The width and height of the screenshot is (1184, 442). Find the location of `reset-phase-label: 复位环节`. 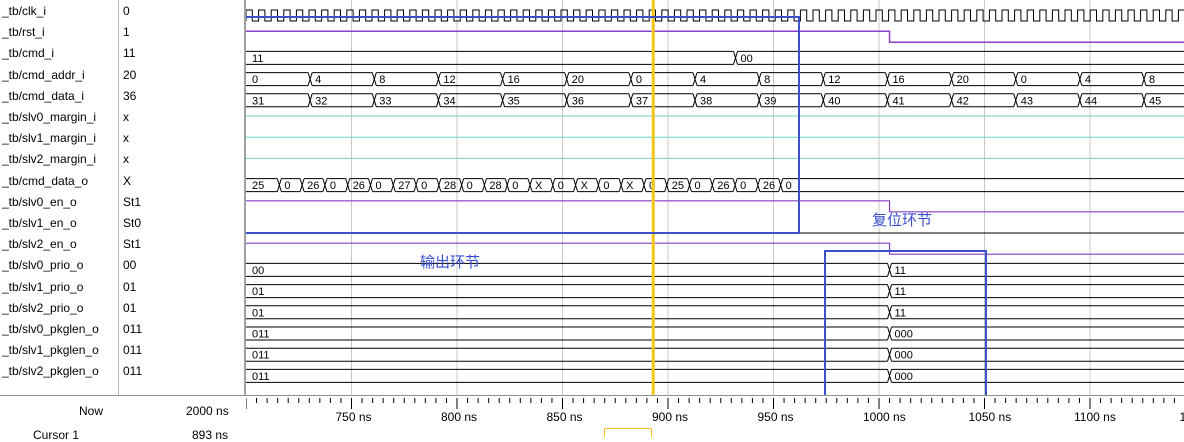

reset-phase-label: 复位环节 is located at coordinates (902, 219).